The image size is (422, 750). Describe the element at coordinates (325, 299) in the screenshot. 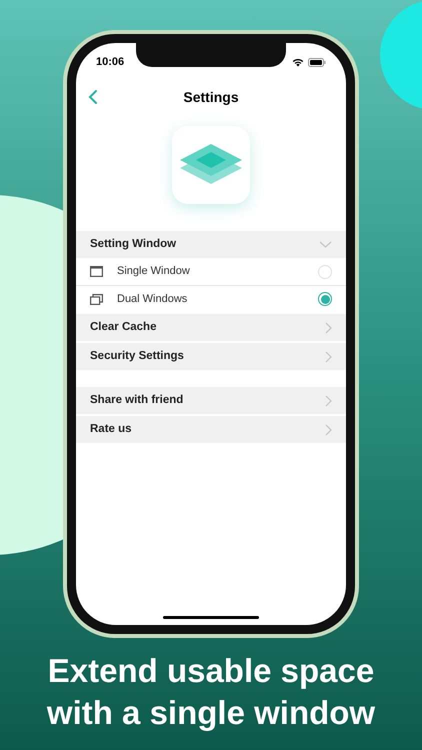

I see `radio-button` at that location.